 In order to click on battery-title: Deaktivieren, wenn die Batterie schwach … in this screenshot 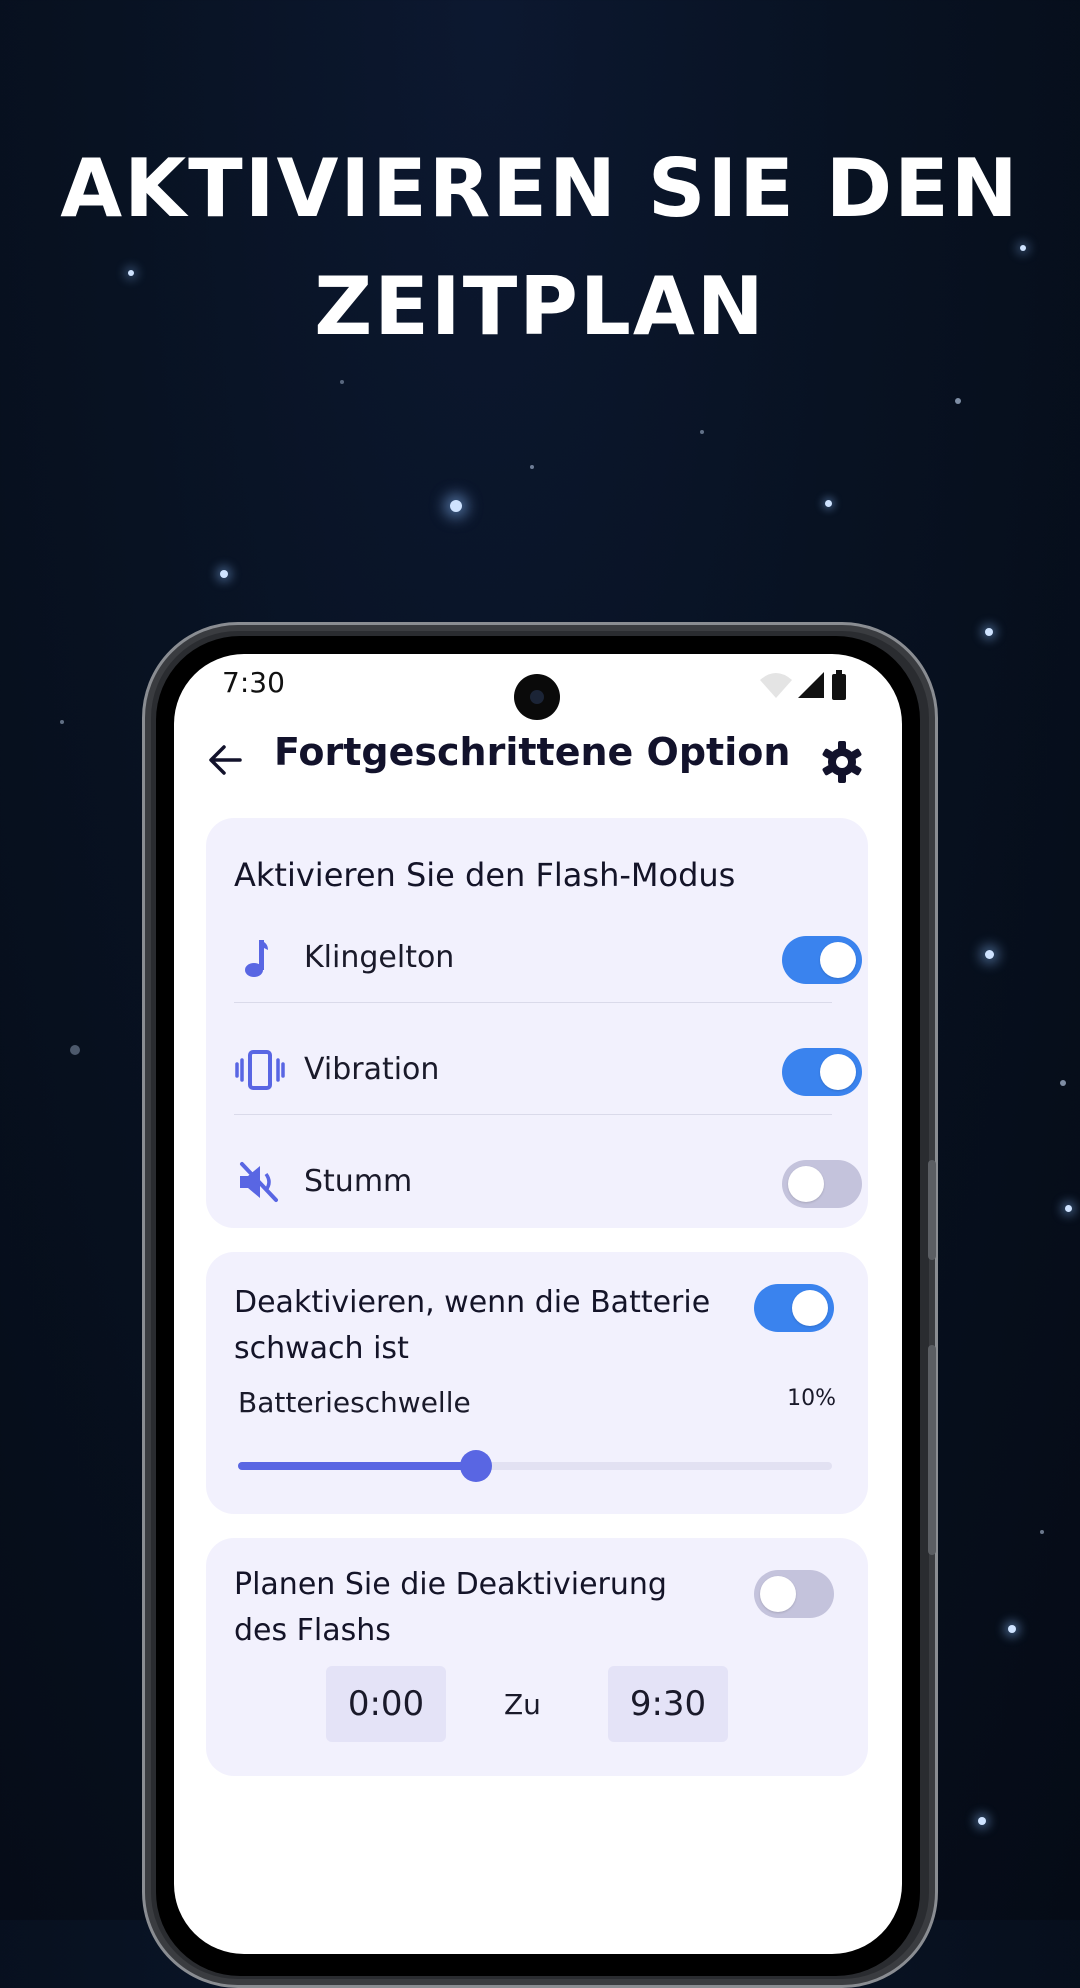, I will do `click(472, 1326)`.